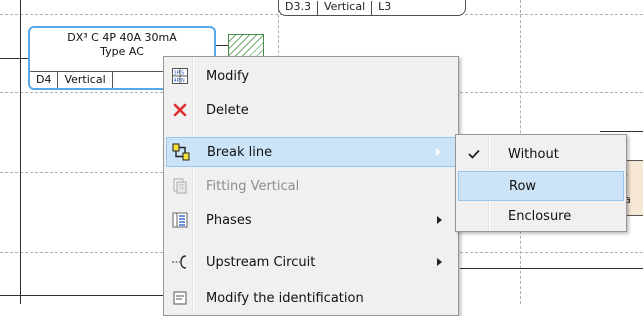 The image size is (643, 316). What do you see at coordinates (122, 45) in the screenshot?
I see `breaker-description: DX³ C 4P 40A 30mA Type AC` at bounding box center [122, 45].